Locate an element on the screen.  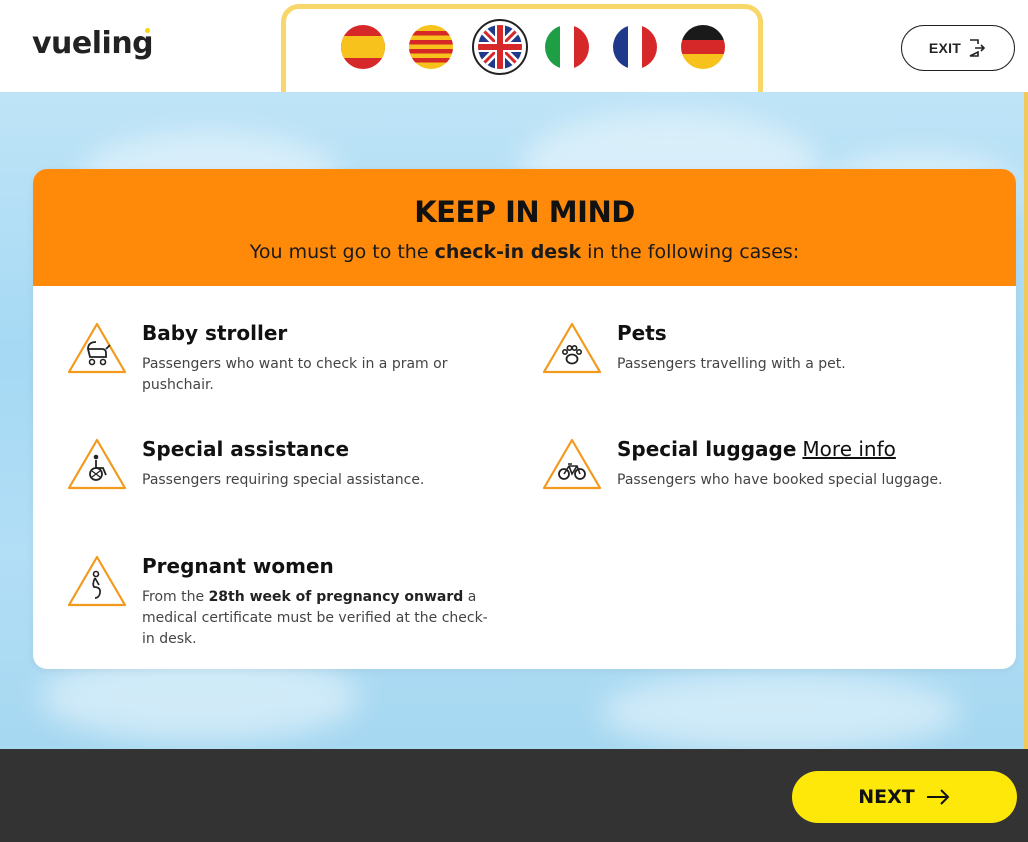
case-title: Baby stroller is located at coordinates (215, 333).